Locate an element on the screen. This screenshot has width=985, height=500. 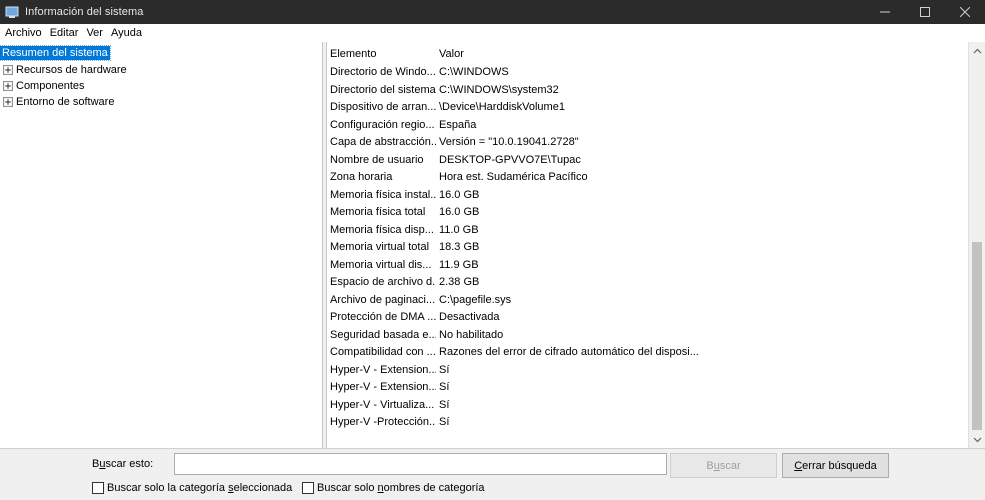
column-header-valor: Valor is located at coordinates (699, 54).